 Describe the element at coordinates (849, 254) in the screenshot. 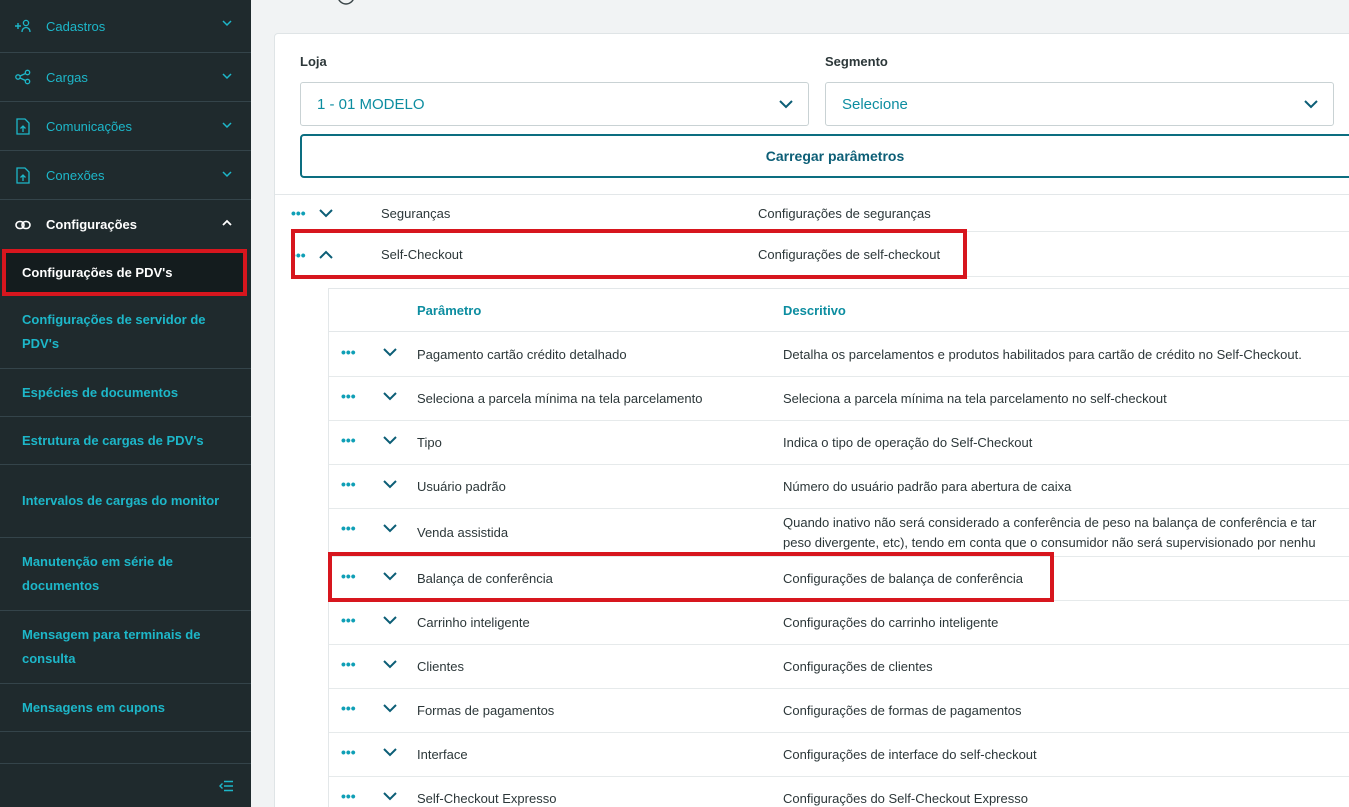

I see `group-desc: Configurações de self-checkout` at that location.